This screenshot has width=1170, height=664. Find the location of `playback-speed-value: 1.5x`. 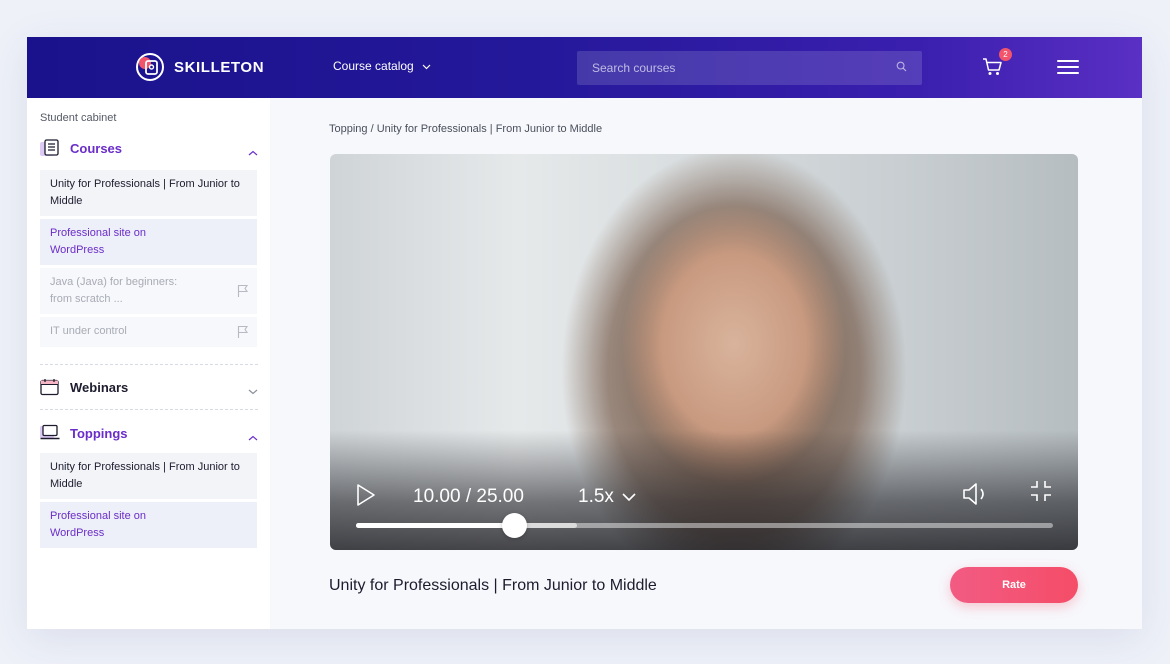

playback-speed-value: 1.5x is located at coordinates (596, 496).